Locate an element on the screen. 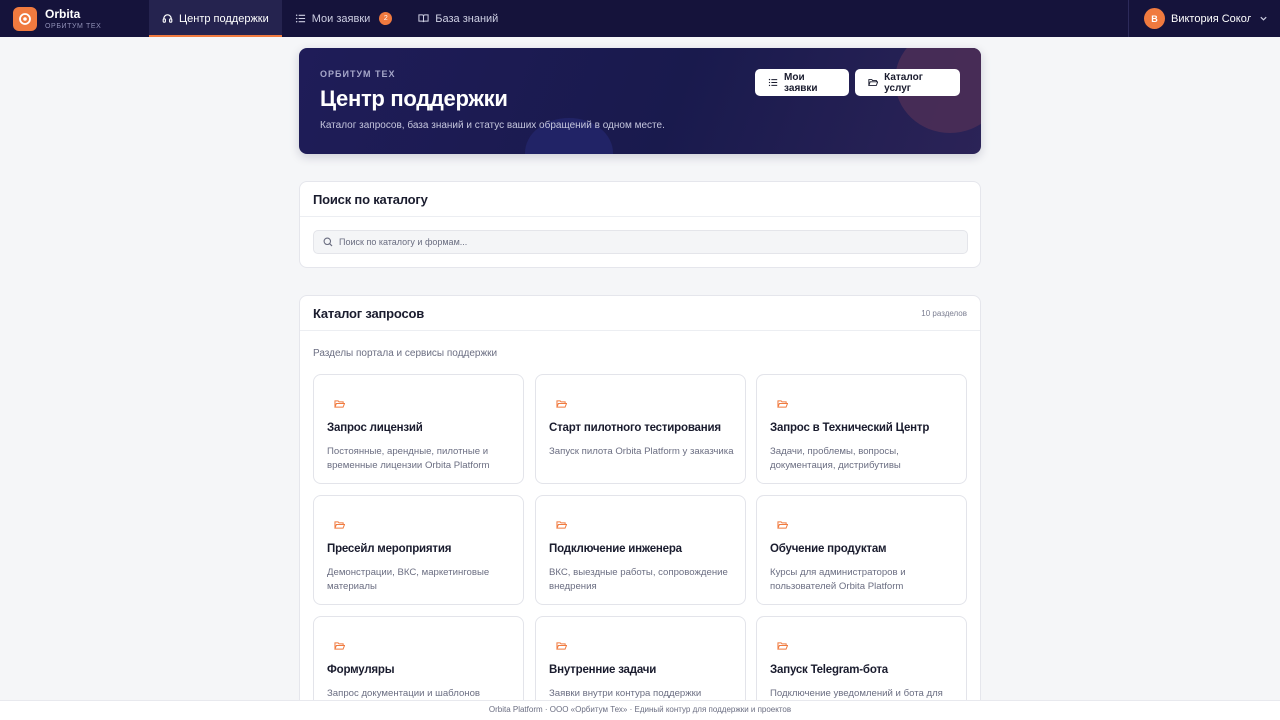 This screenshot has width=1280, height=720. avatar: В is located at coordinates (1154, 18).